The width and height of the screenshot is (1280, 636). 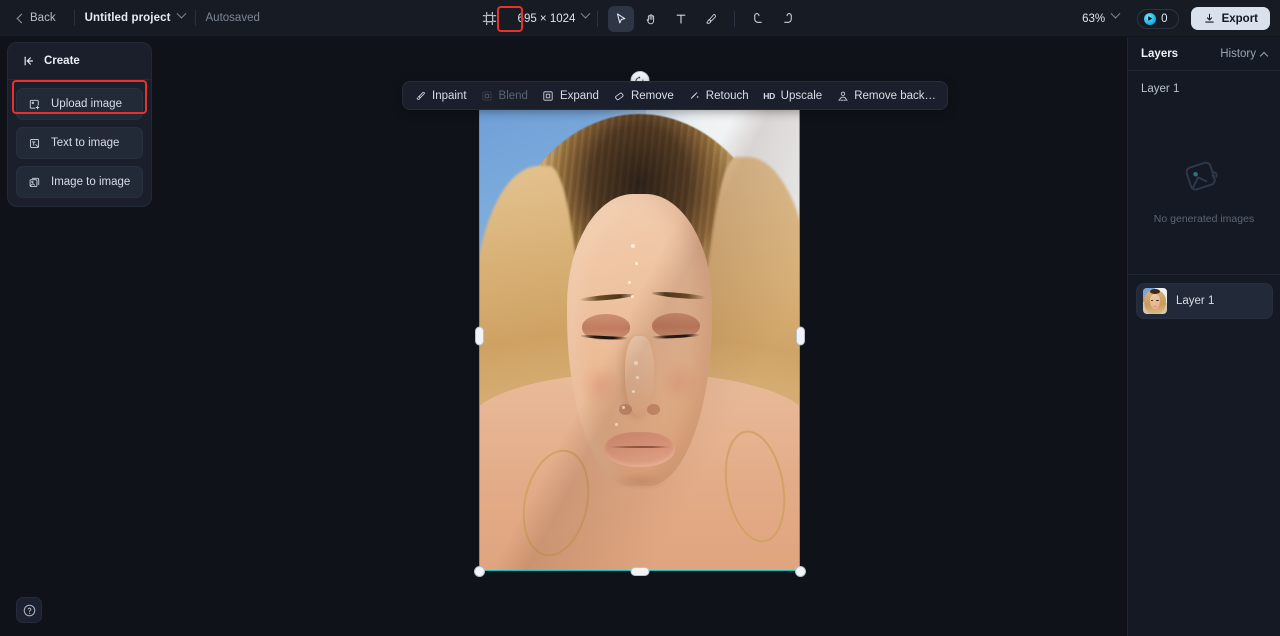 I want to click on redo-arrow-icon, so click(x=788, y=17).